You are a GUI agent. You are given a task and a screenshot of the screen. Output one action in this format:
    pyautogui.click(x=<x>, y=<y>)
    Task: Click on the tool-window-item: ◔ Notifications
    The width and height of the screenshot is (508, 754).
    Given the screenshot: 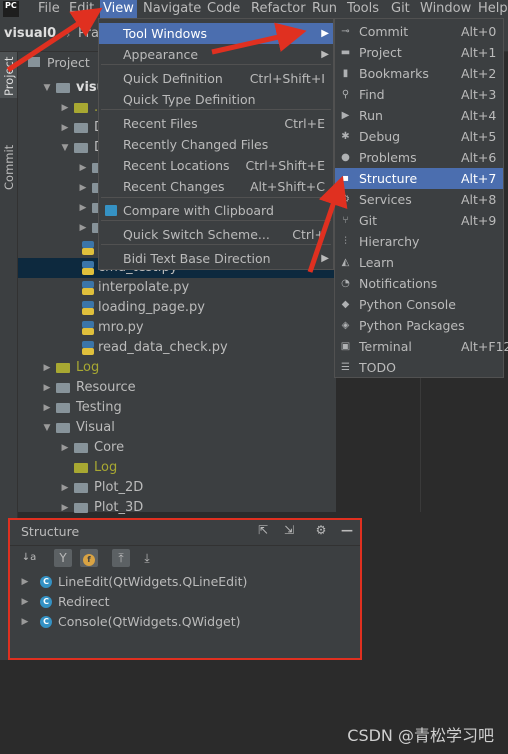 What is the action you would take?
    pyautogui.click(x=419, y=283)
    